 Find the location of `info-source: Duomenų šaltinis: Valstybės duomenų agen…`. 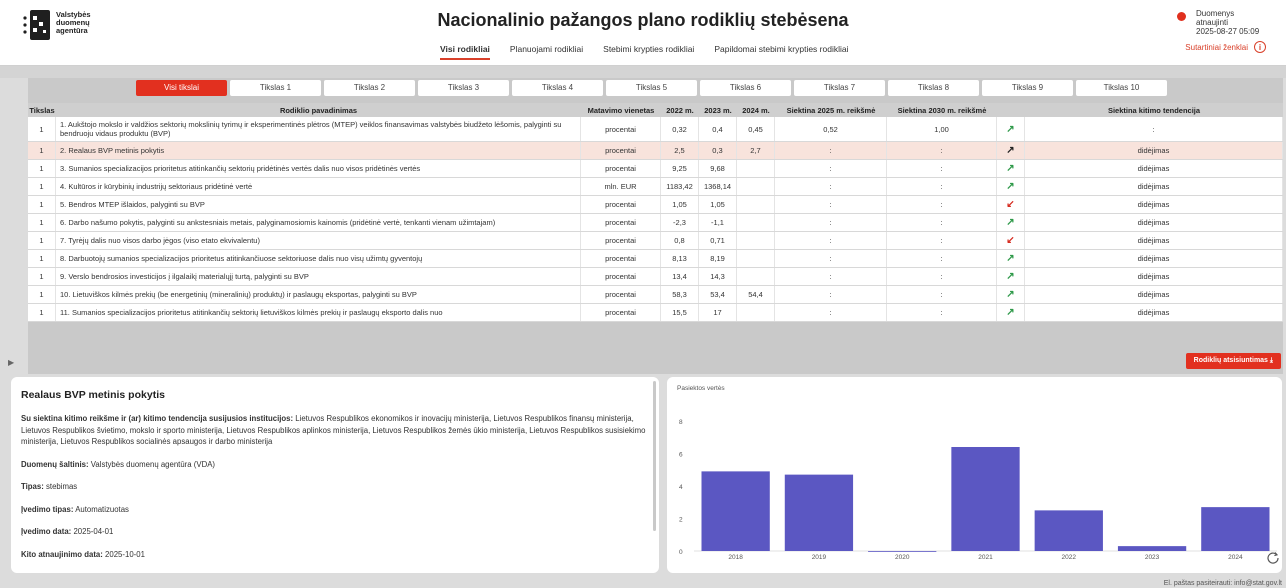

info-source: Duomenų šaltinis: Valstybės duomenų agen… is located at coordinates (335, 465).